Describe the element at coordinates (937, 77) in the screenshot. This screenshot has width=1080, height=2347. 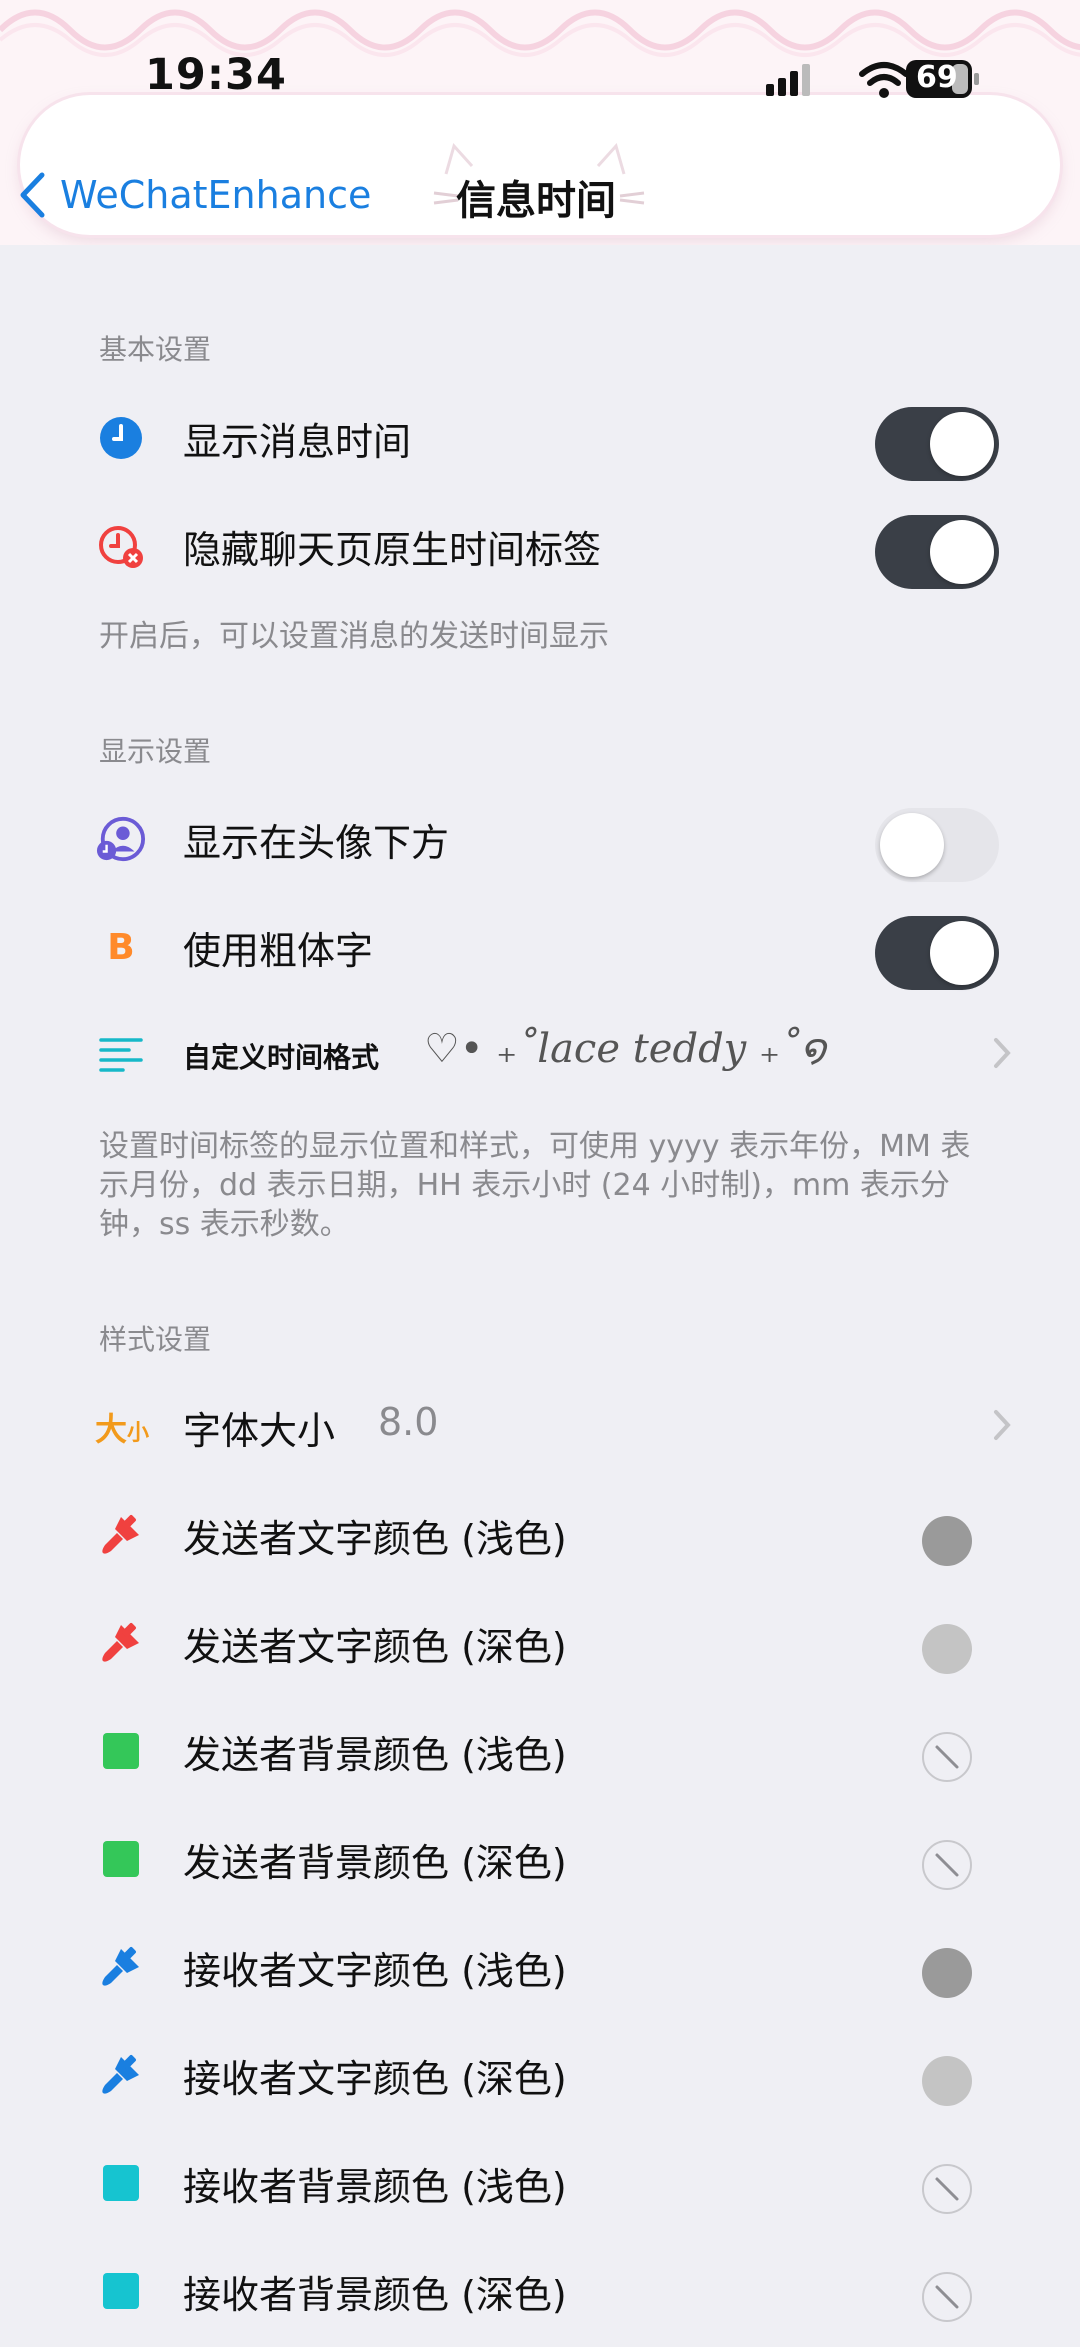
I see `battery-percent: 69` at that location.